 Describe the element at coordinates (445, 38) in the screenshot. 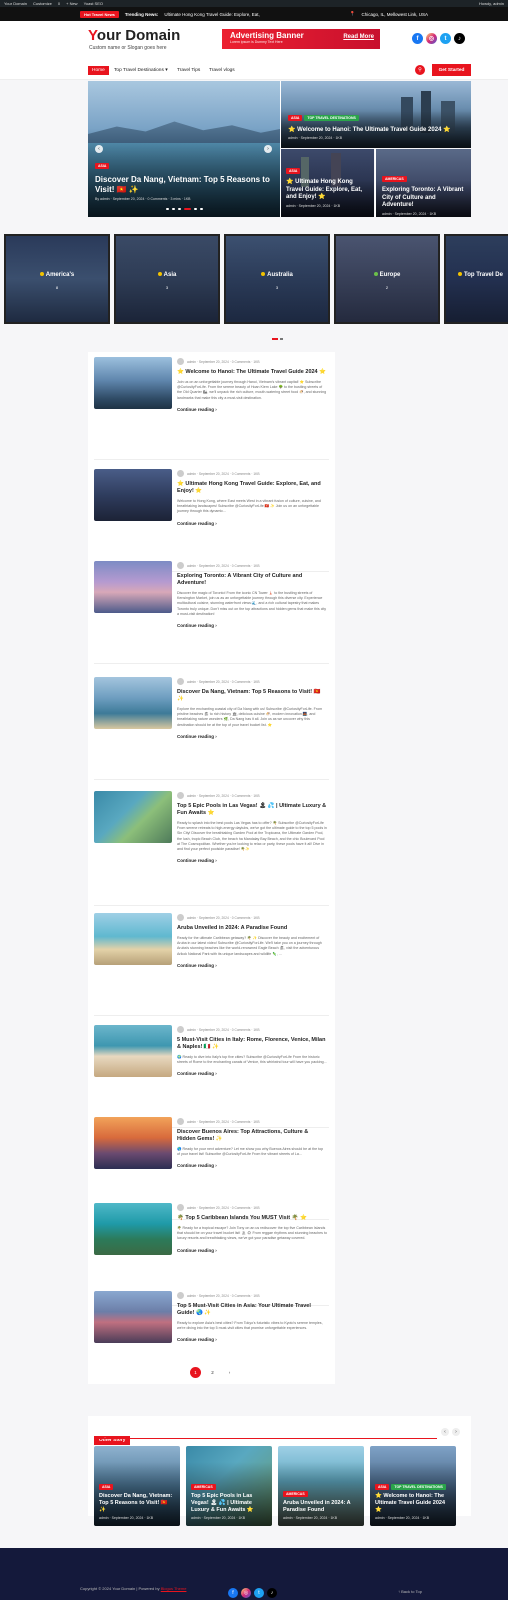

I see `twitter-icon: t` at that location.